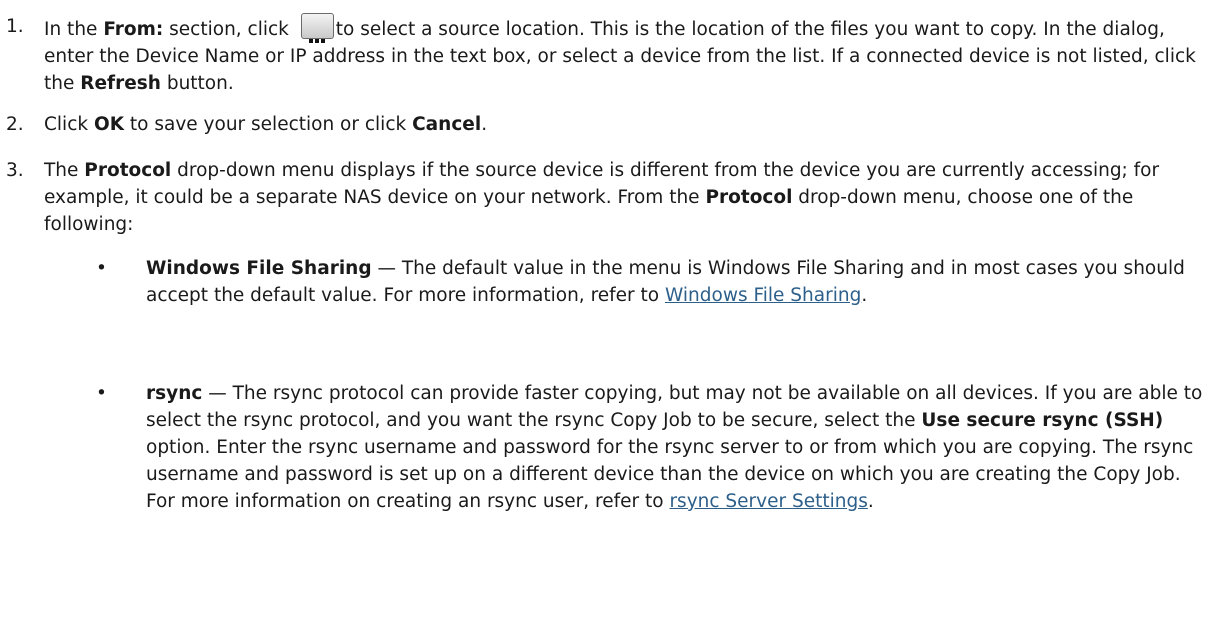 This screenshot has width=1217, height=627. I want to click on secure-rsync-option-label: Use secure rsync (SSH), so click(1042, 420).